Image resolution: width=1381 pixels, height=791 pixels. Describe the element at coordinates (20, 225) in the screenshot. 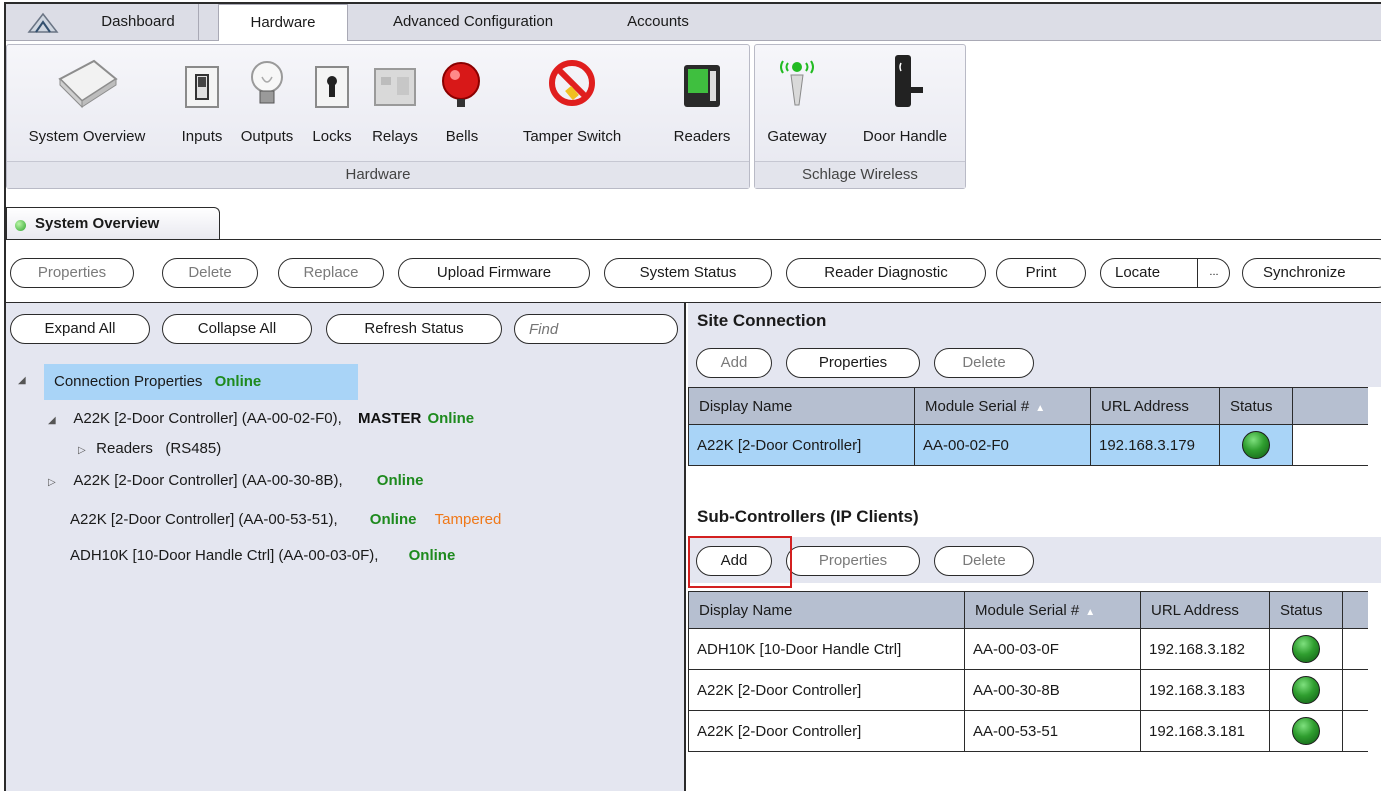

I see `status-dot-icon` at that location.